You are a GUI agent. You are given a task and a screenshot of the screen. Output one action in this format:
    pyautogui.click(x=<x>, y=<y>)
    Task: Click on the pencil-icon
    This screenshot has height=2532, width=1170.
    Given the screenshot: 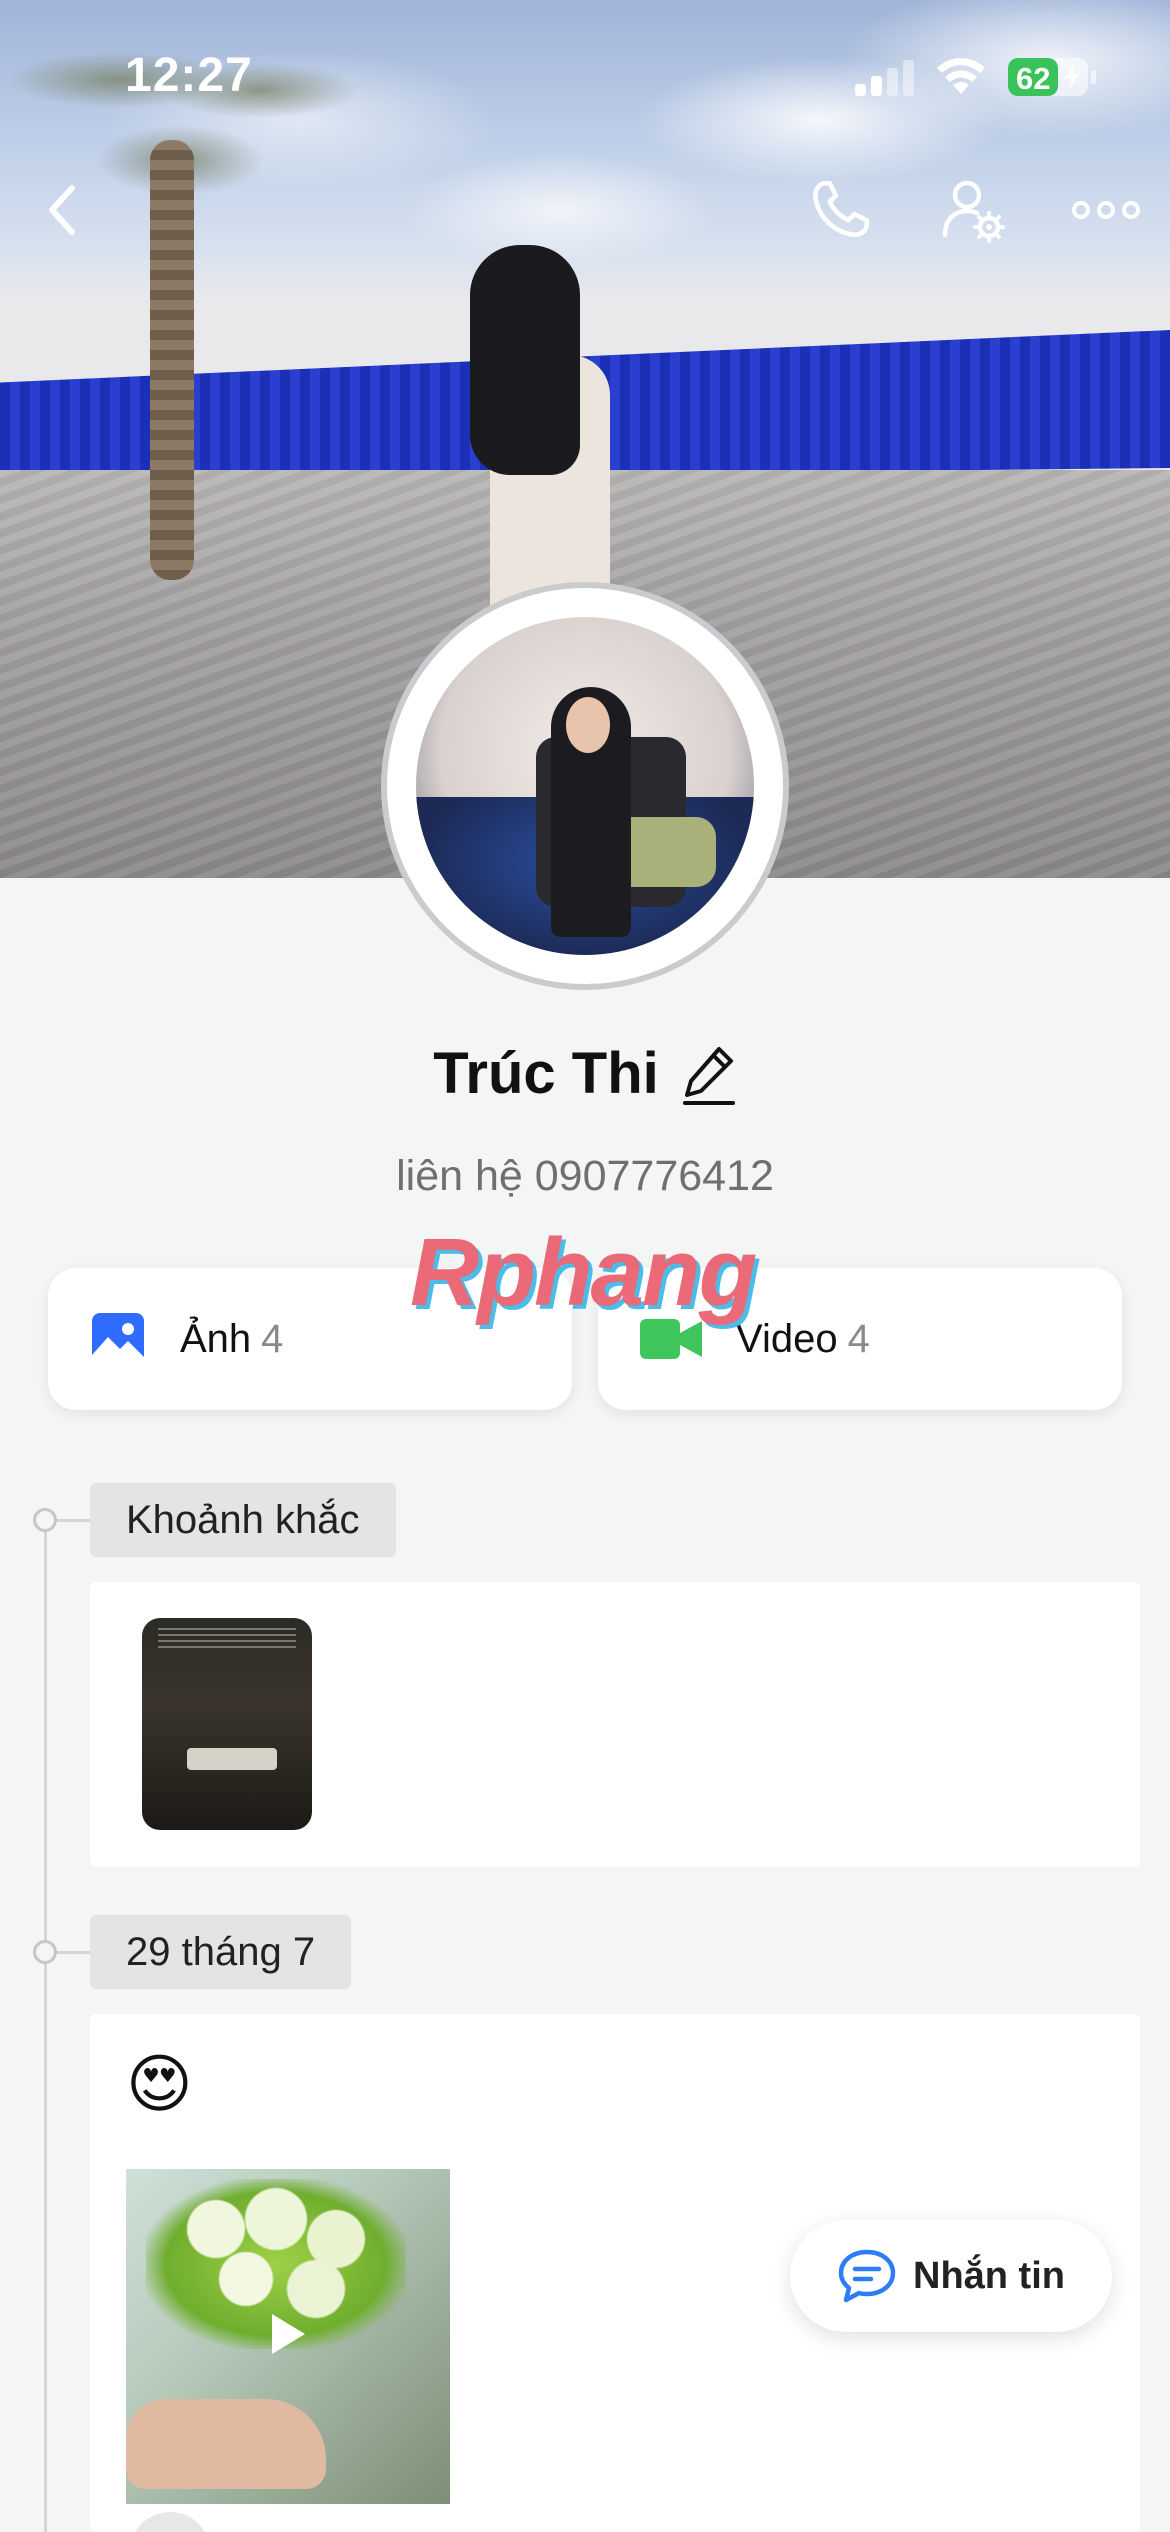 What is the action you would take?
    pyautogui.click(x=709, y=1074)
    